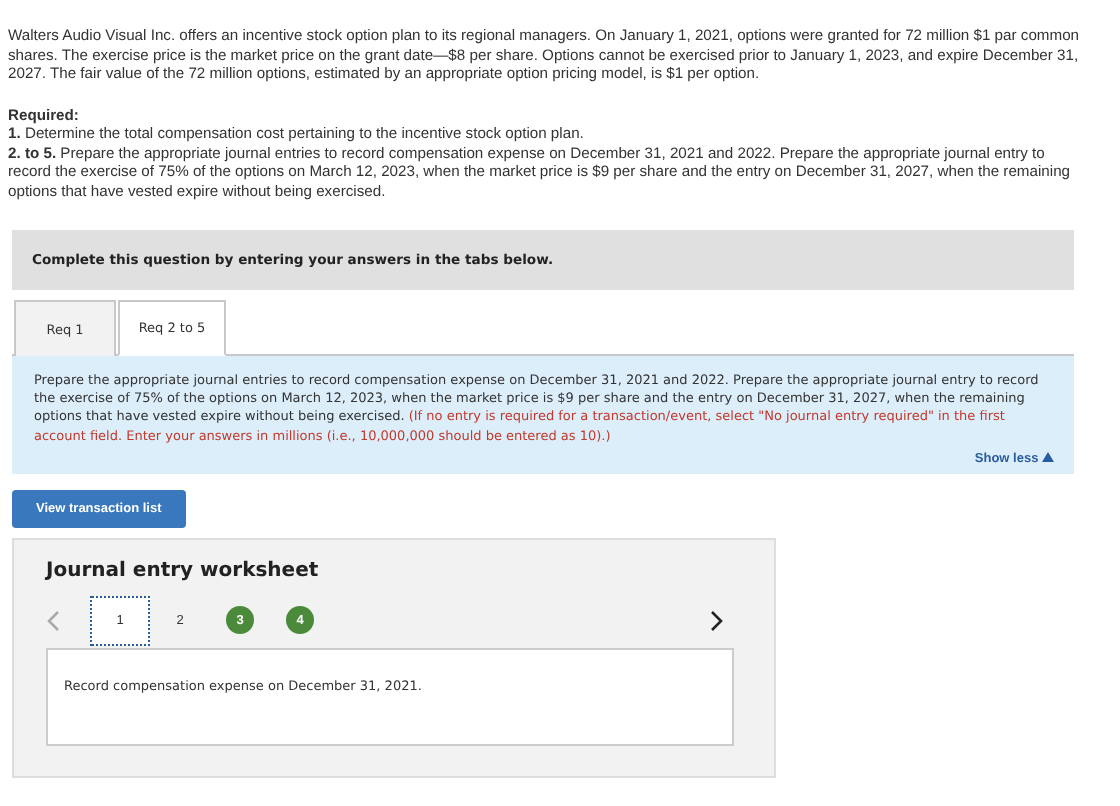 This screenshot has height=806, width=1120. I want to click on up-triangle-icon, so click(1048, 456).